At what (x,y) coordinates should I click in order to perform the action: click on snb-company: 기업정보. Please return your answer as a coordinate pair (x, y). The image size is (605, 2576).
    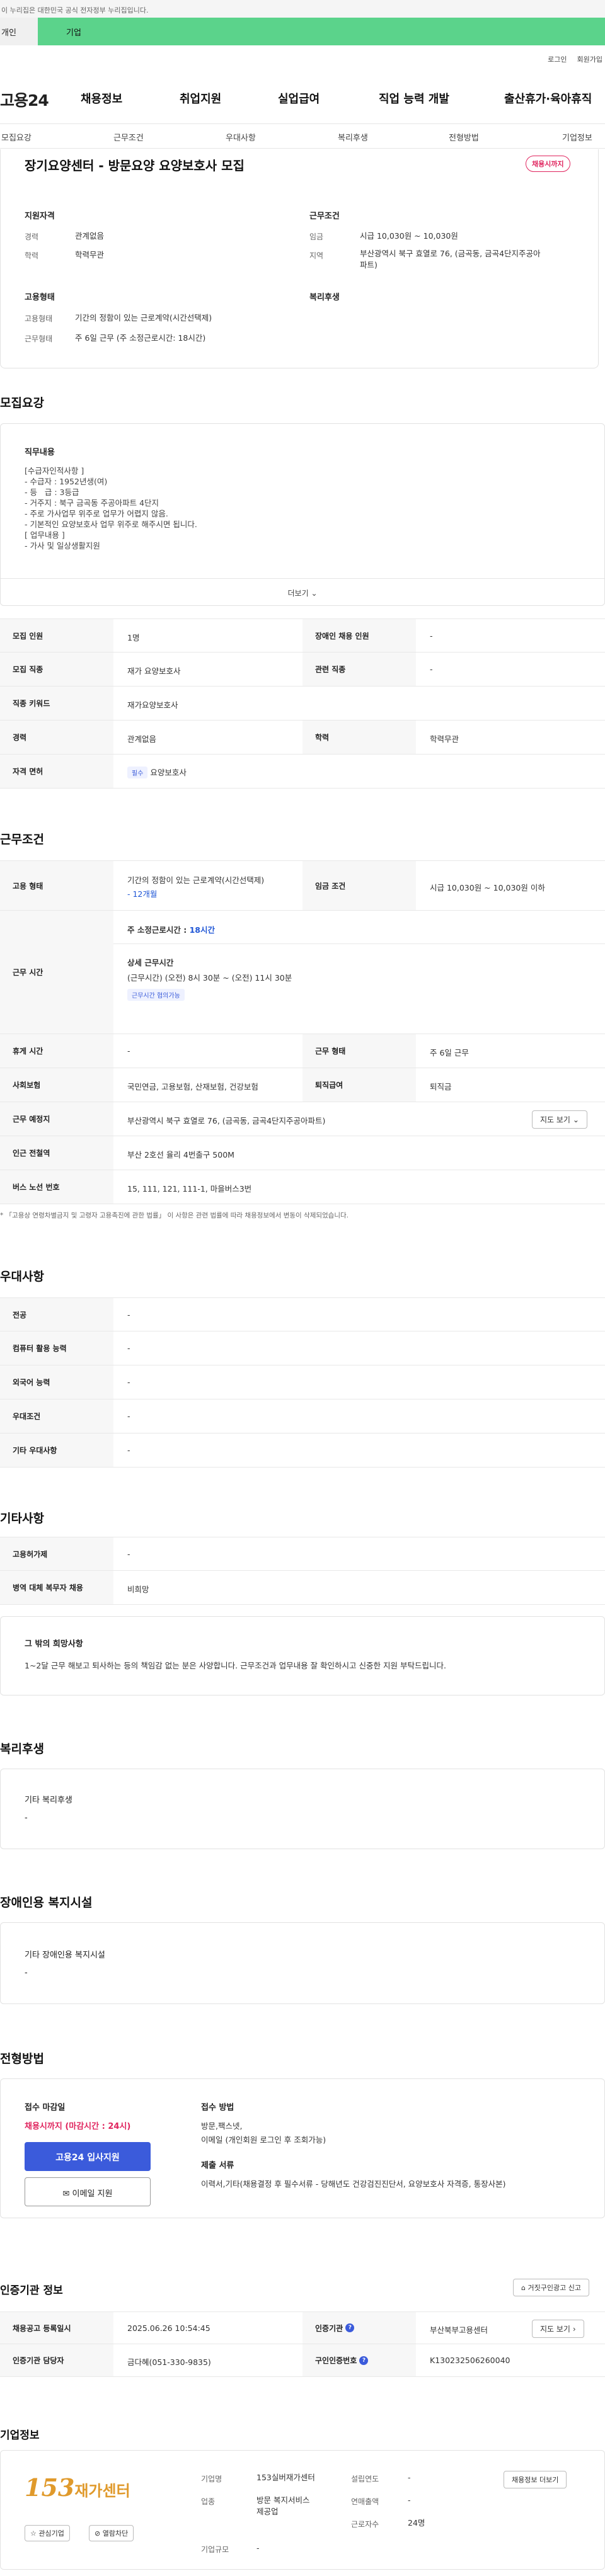
    Looking at the image, I should click on (577, 137).